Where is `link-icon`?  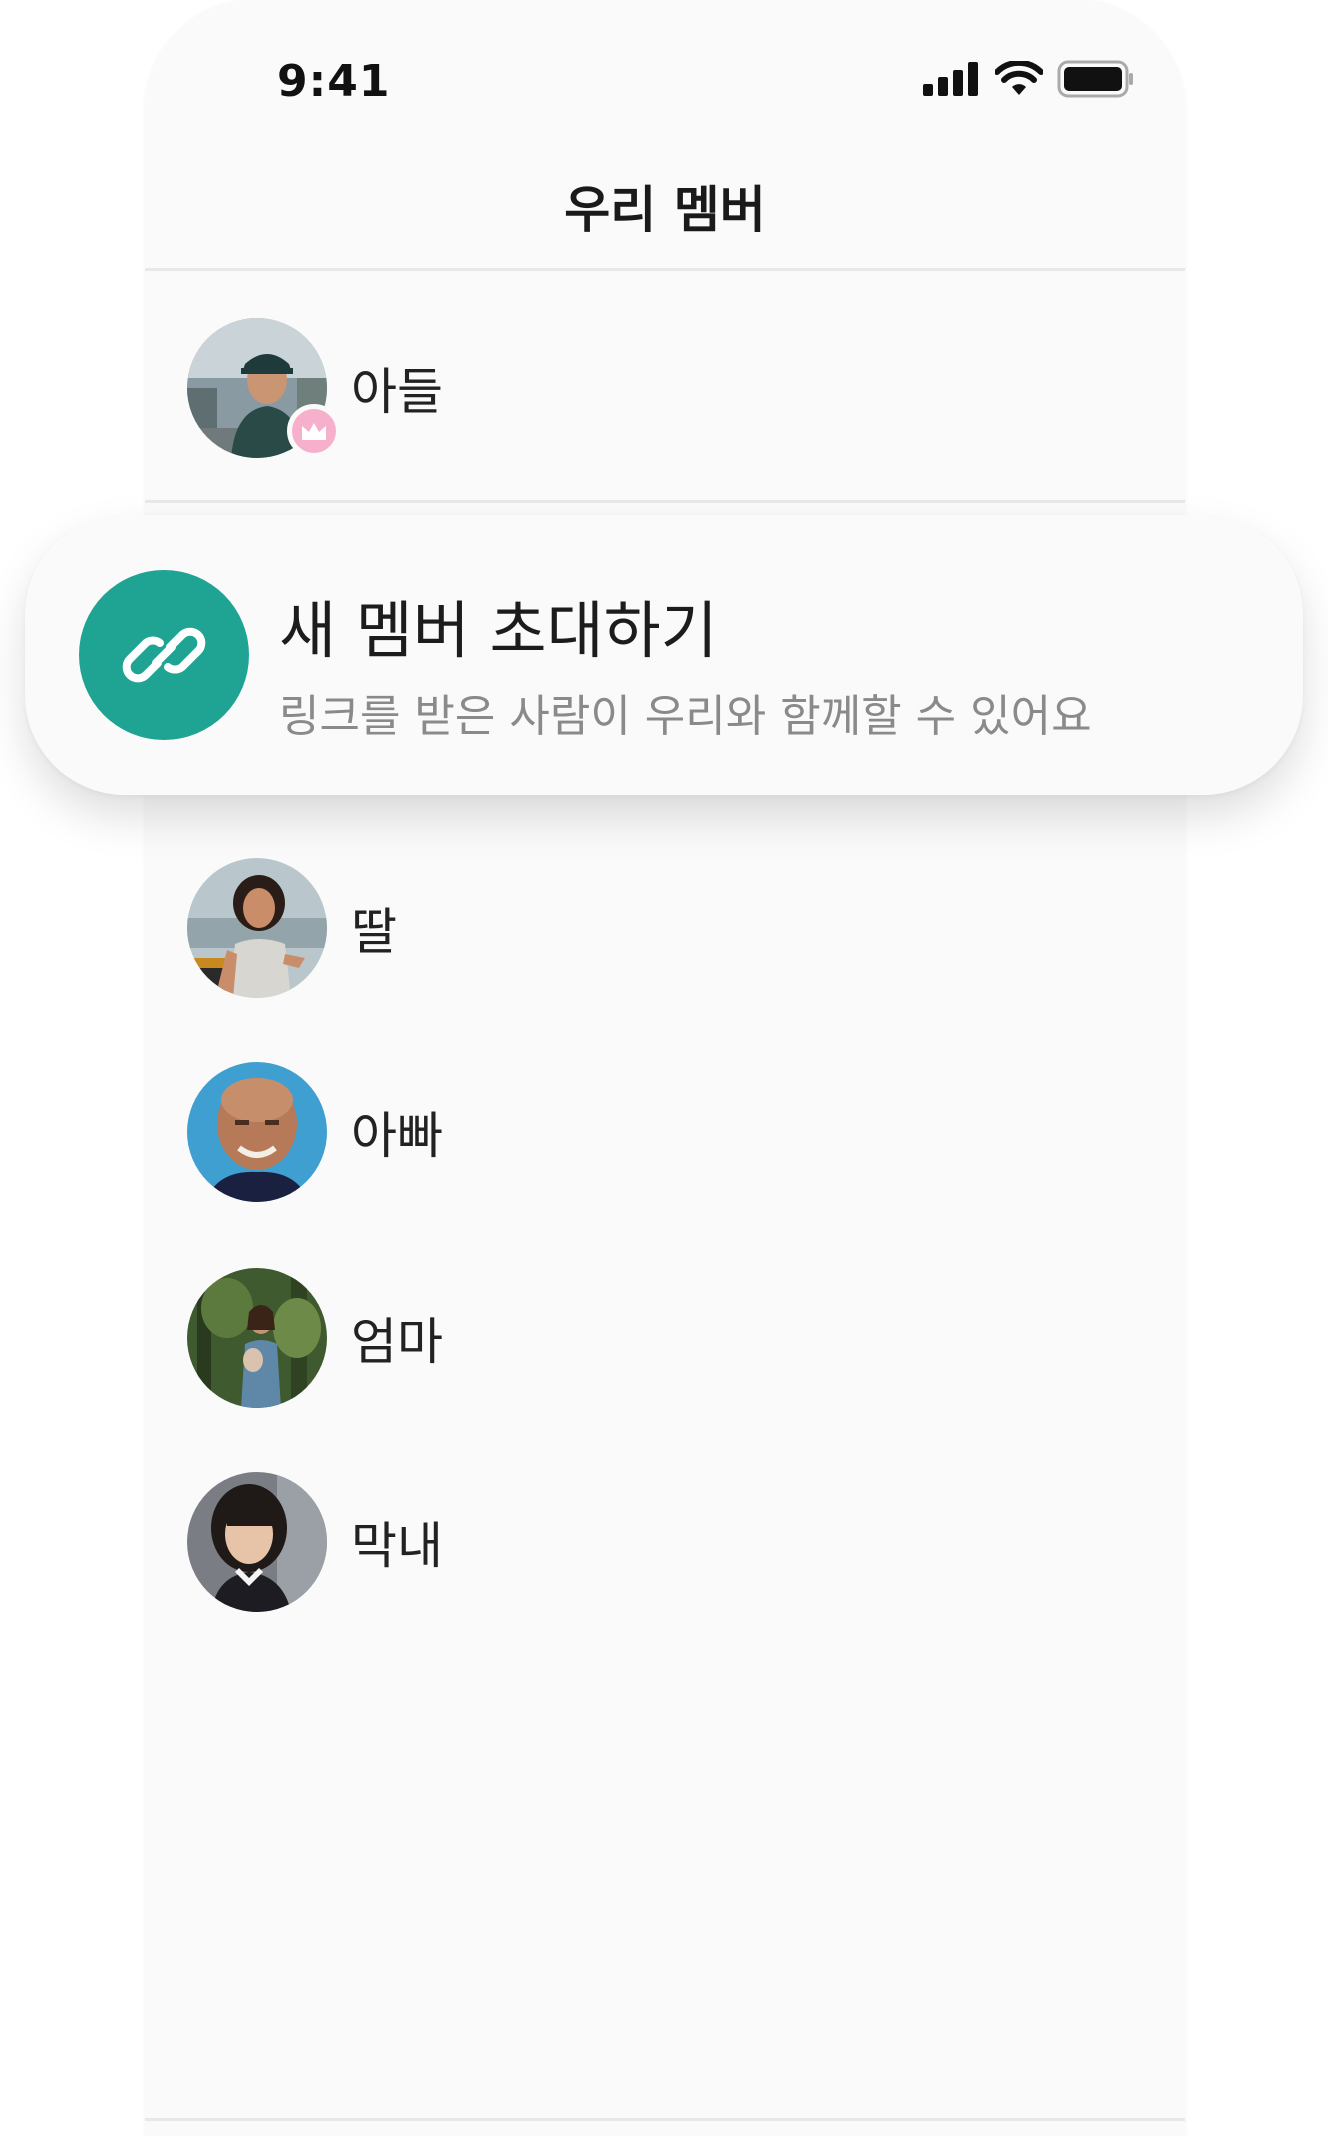 link-icon is located at coordinates (164, 655).